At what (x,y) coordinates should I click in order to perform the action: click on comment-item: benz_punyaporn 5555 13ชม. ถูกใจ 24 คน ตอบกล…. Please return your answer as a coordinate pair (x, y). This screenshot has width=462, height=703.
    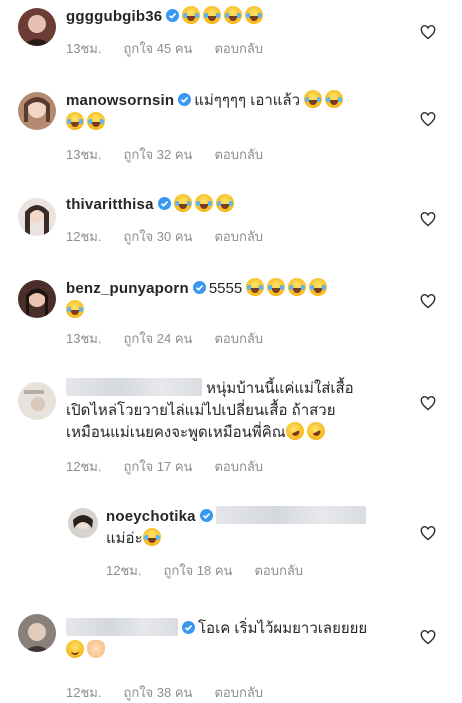
    Looking at the image, I should click on (231, 304).